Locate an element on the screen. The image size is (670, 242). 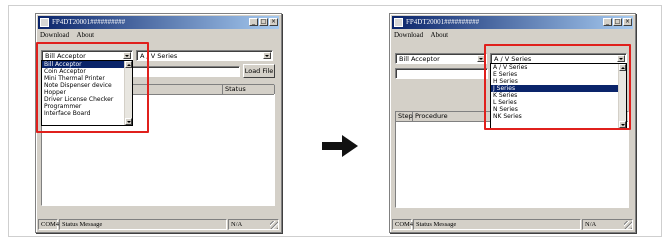
dropdown-arrow-icon is located at coordinates (267, 55).